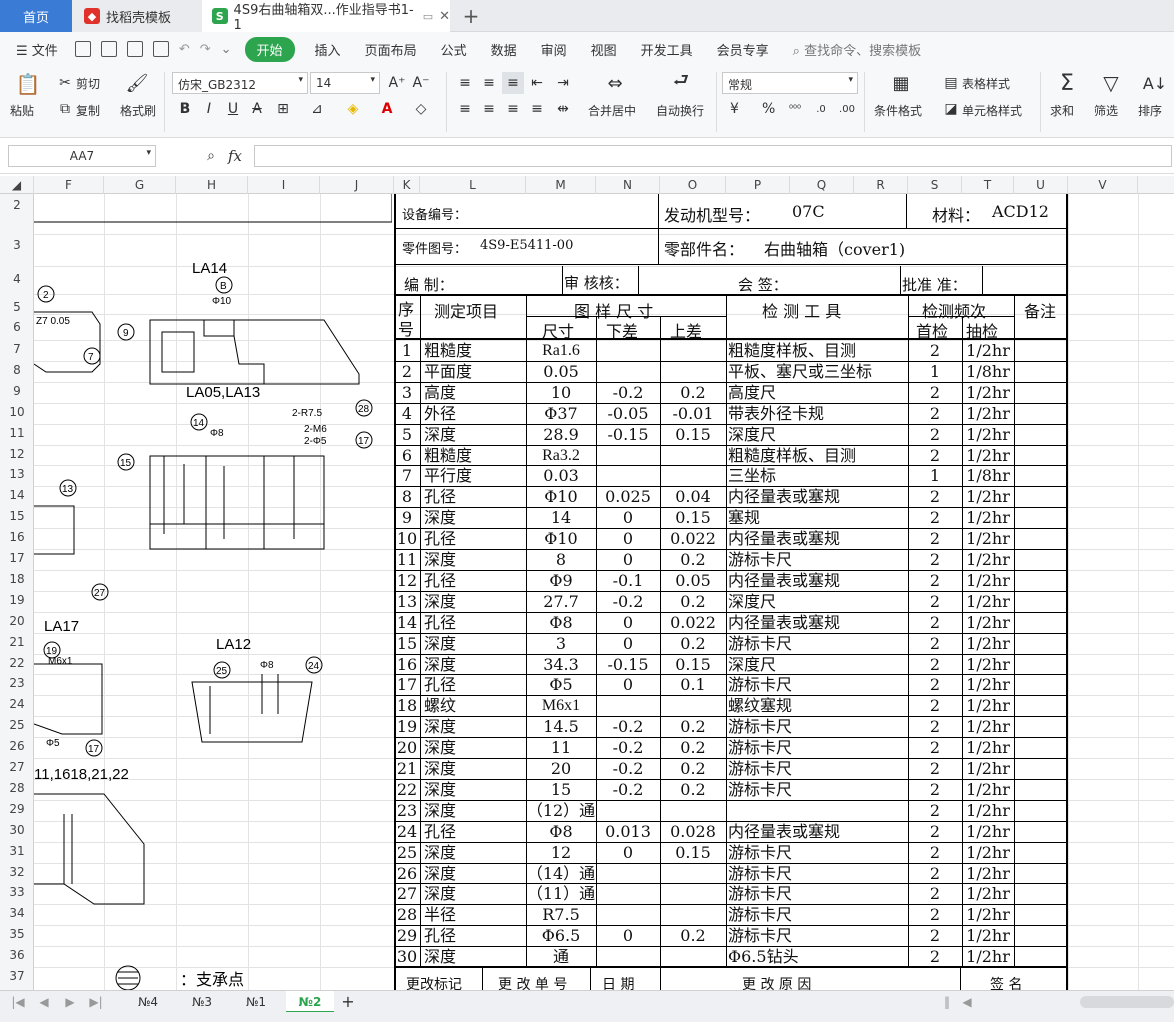 This screenshot has height=1022, width=1174. I want to click on bold-icon: B, so click(185, 109).